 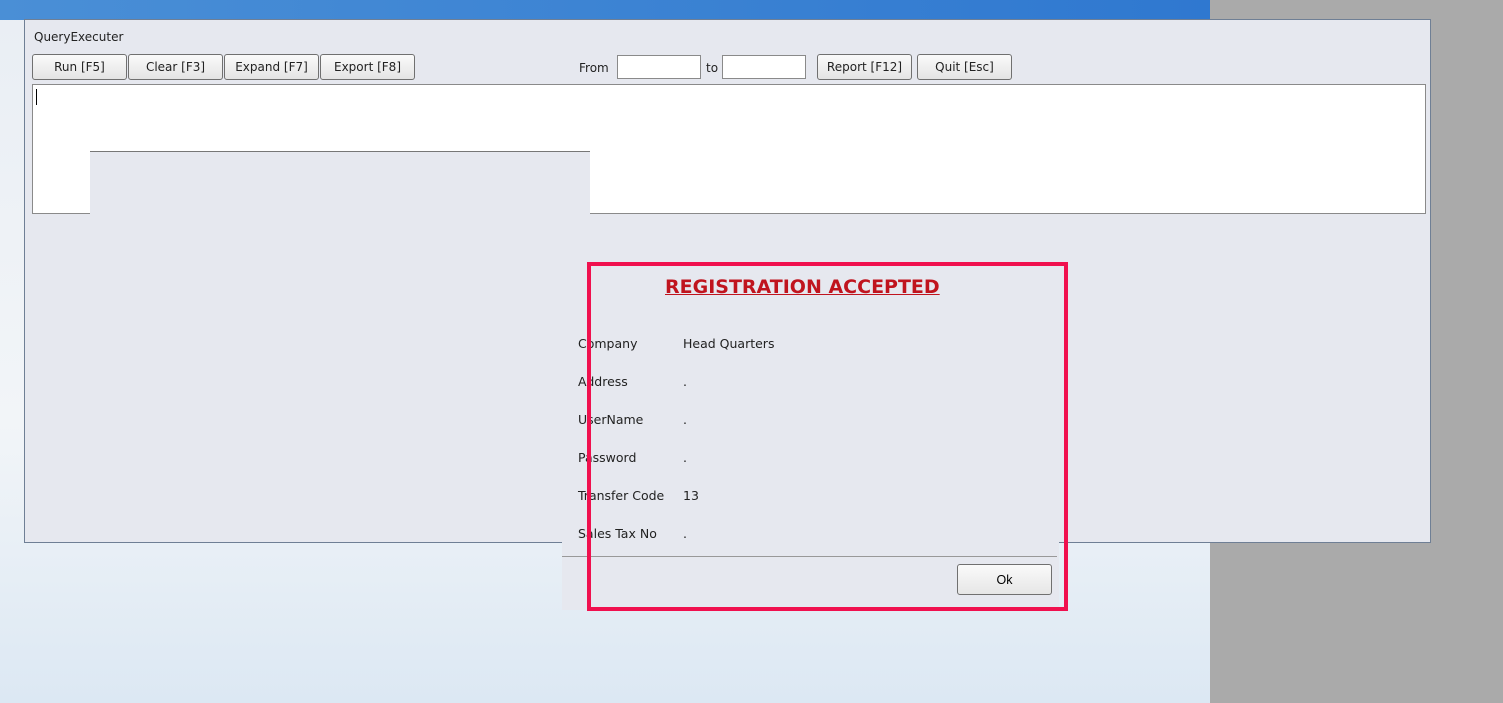 I want to click on text-caret, so click(x=36, y=97).